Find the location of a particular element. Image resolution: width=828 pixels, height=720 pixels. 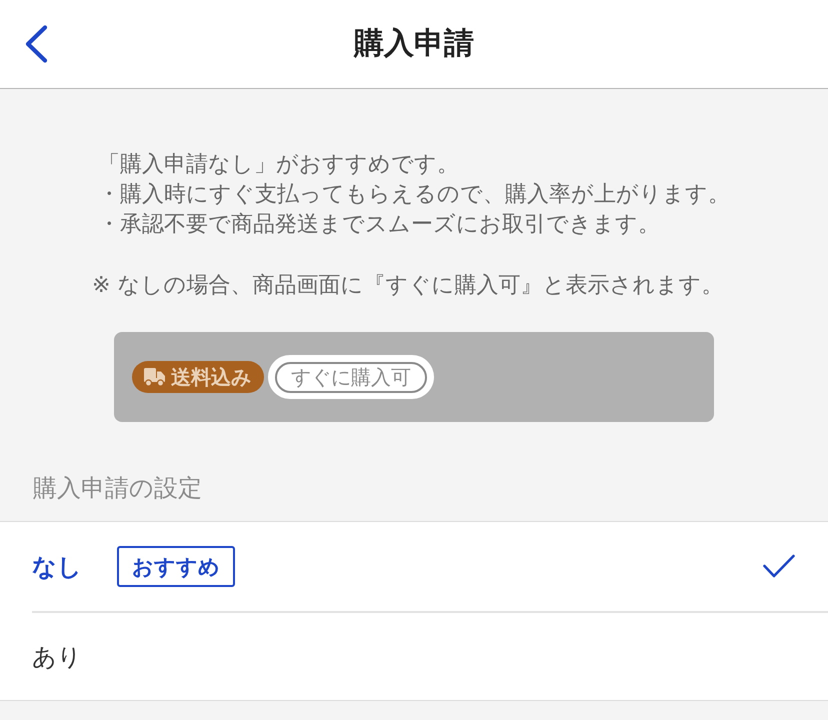

option-item: あり is located at coordinates (430, 655).